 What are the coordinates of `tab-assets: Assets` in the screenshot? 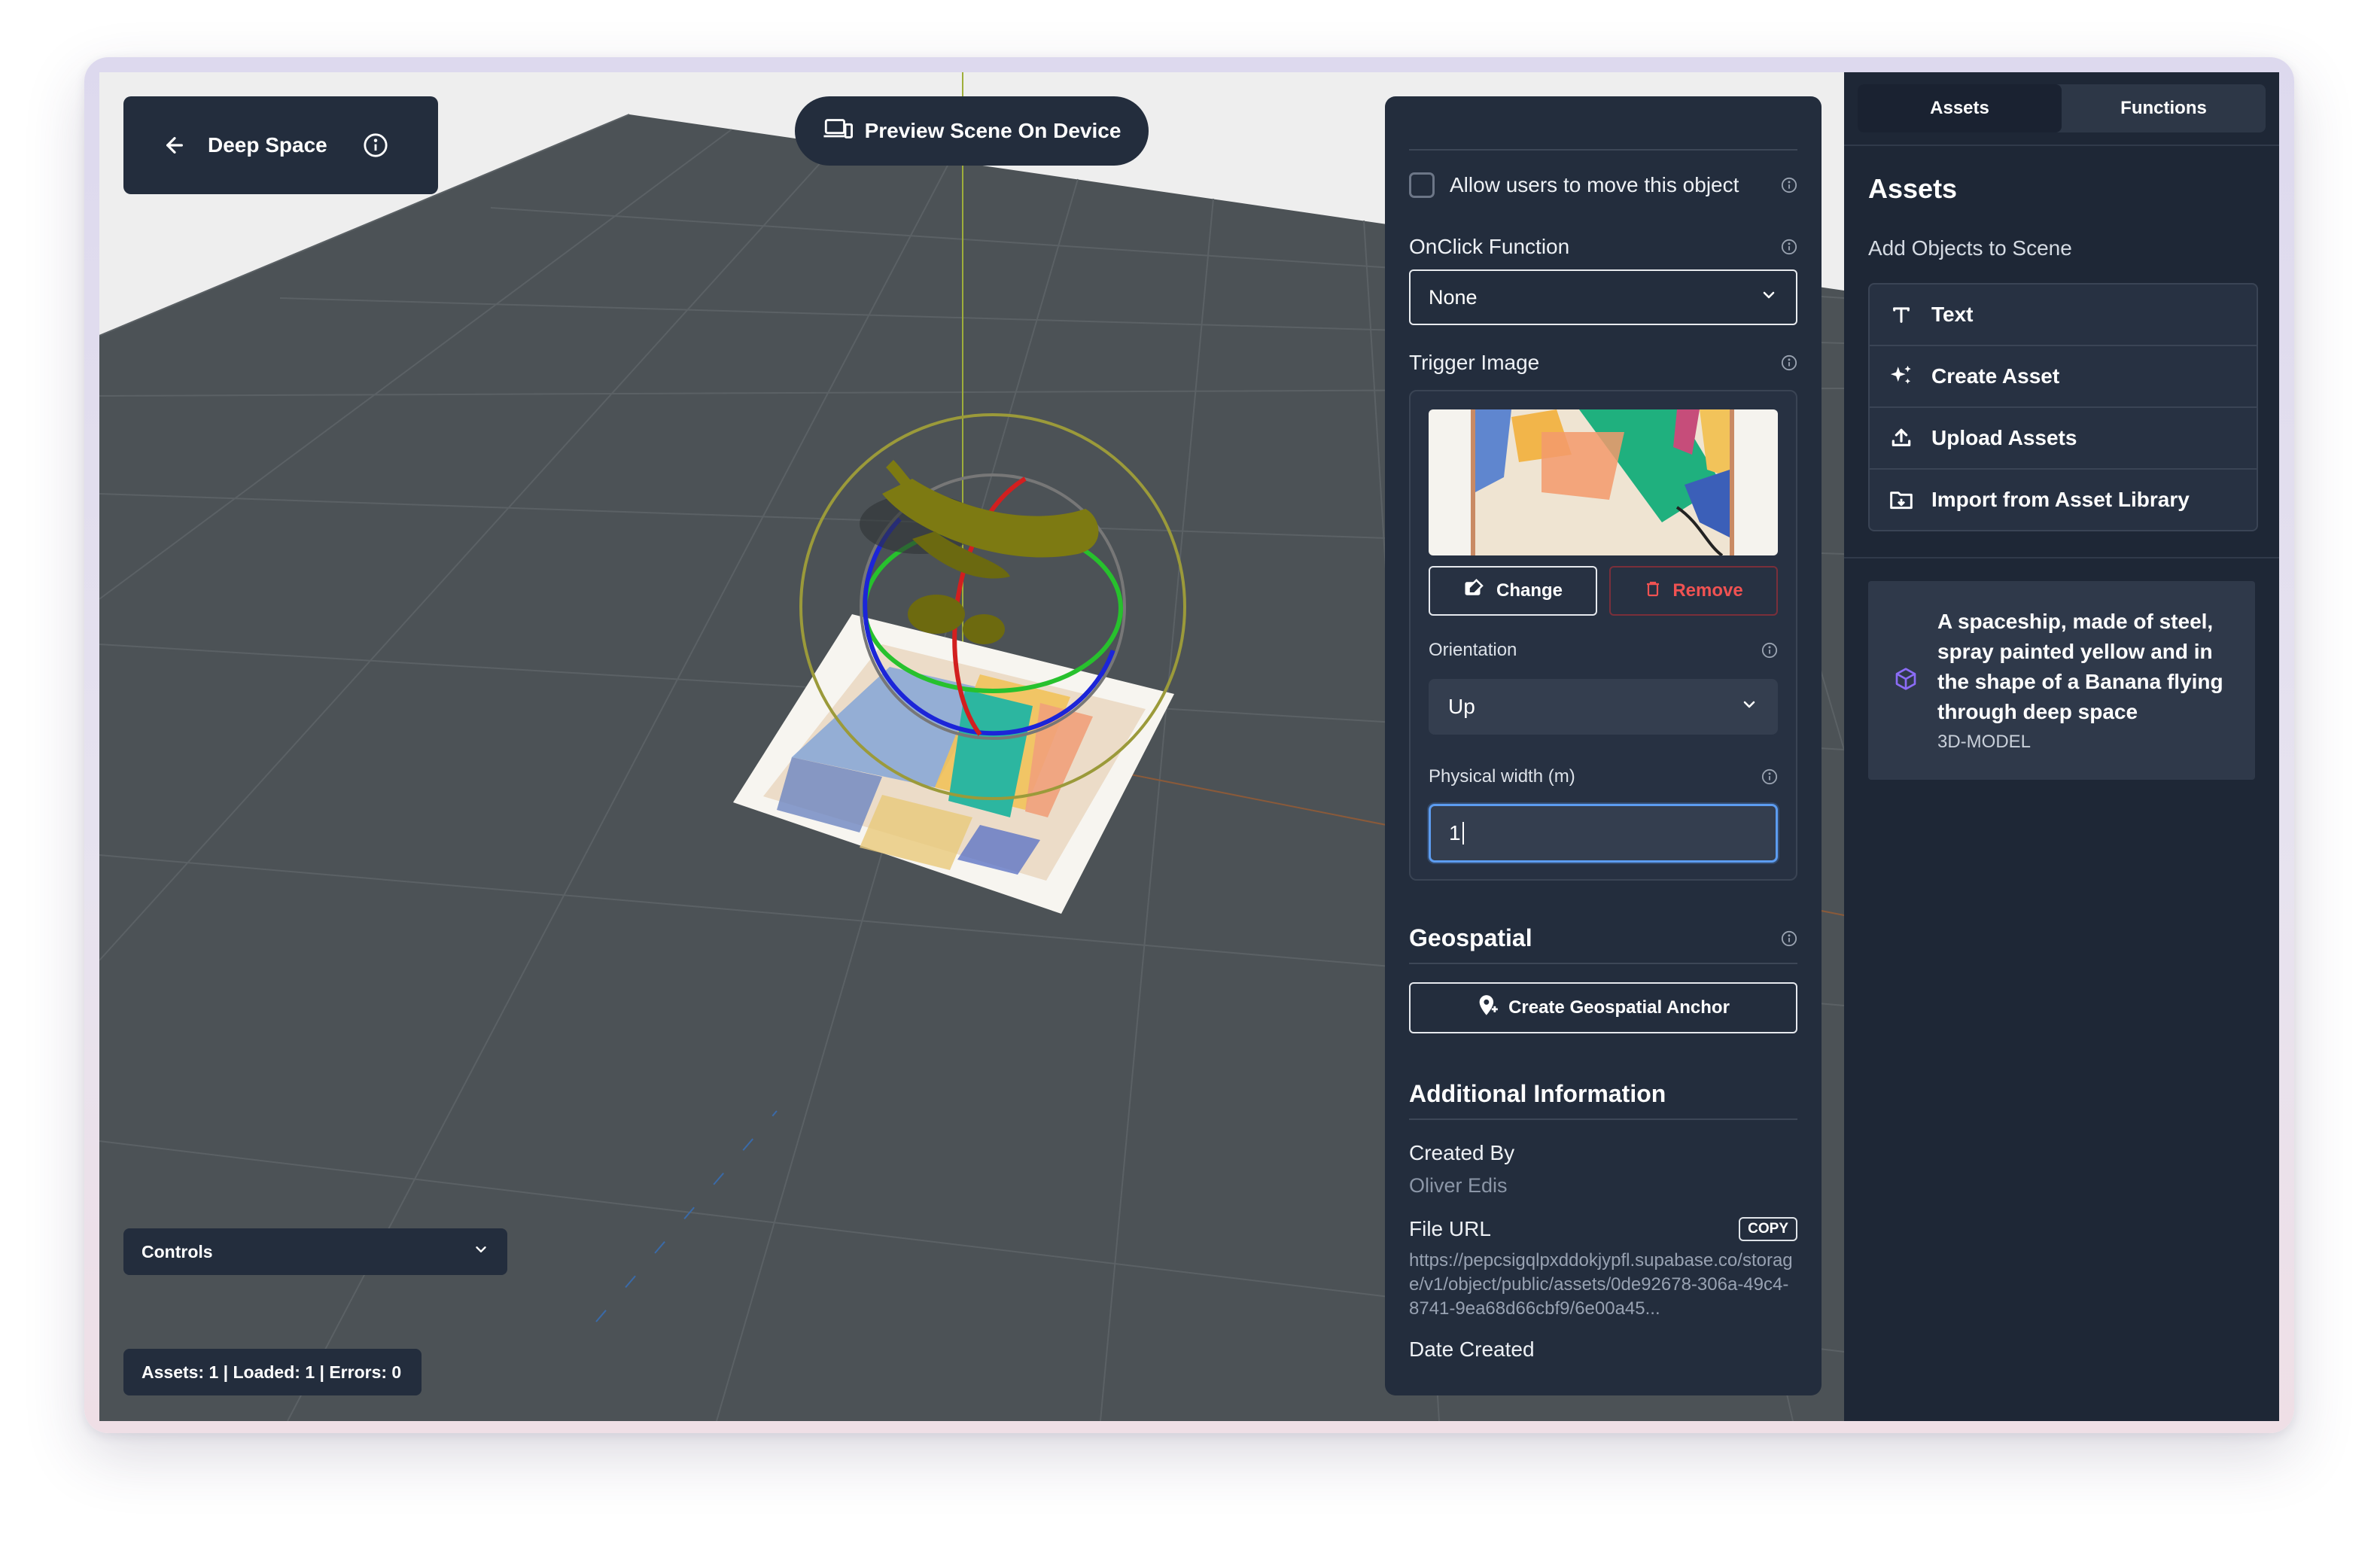 It's located at (1960, 108).